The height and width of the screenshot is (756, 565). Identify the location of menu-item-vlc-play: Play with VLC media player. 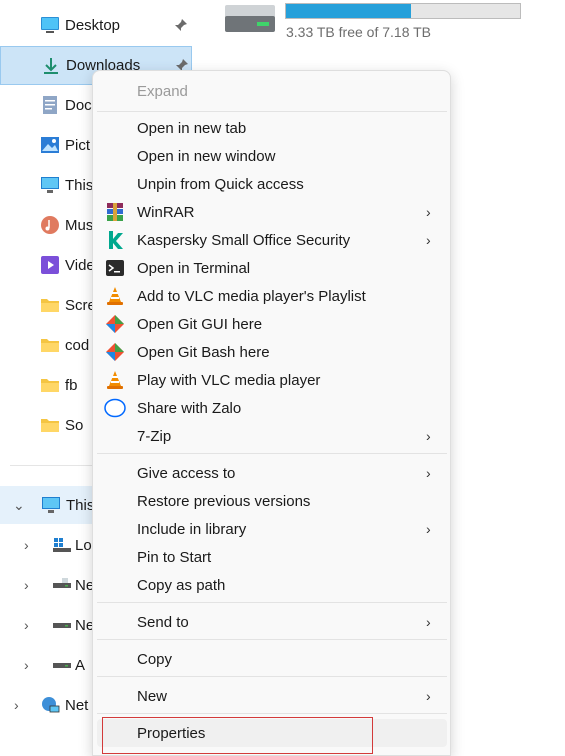
(272, 380).